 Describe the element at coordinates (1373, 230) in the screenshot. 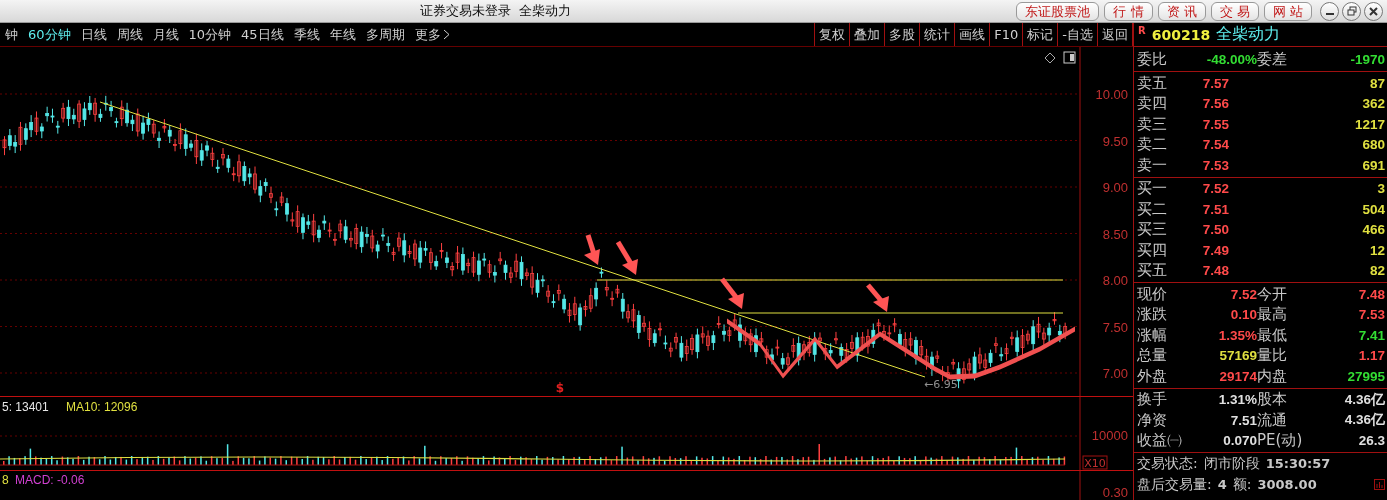

I see `order-volume: 466` at that location.